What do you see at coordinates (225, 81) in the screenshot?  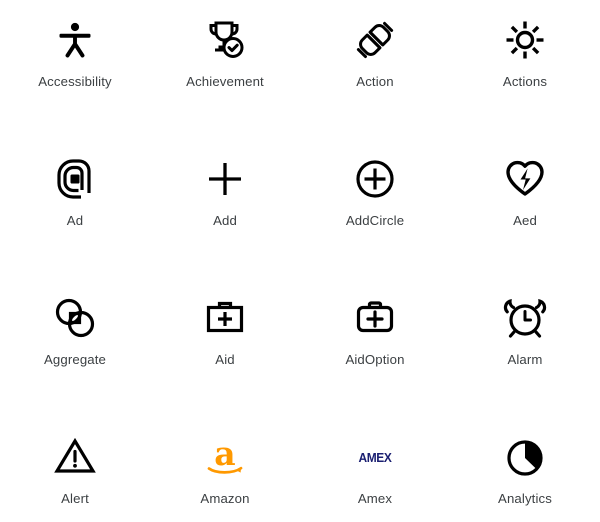 I see `icon-label: Achievement` at bounding box center [225, 81].